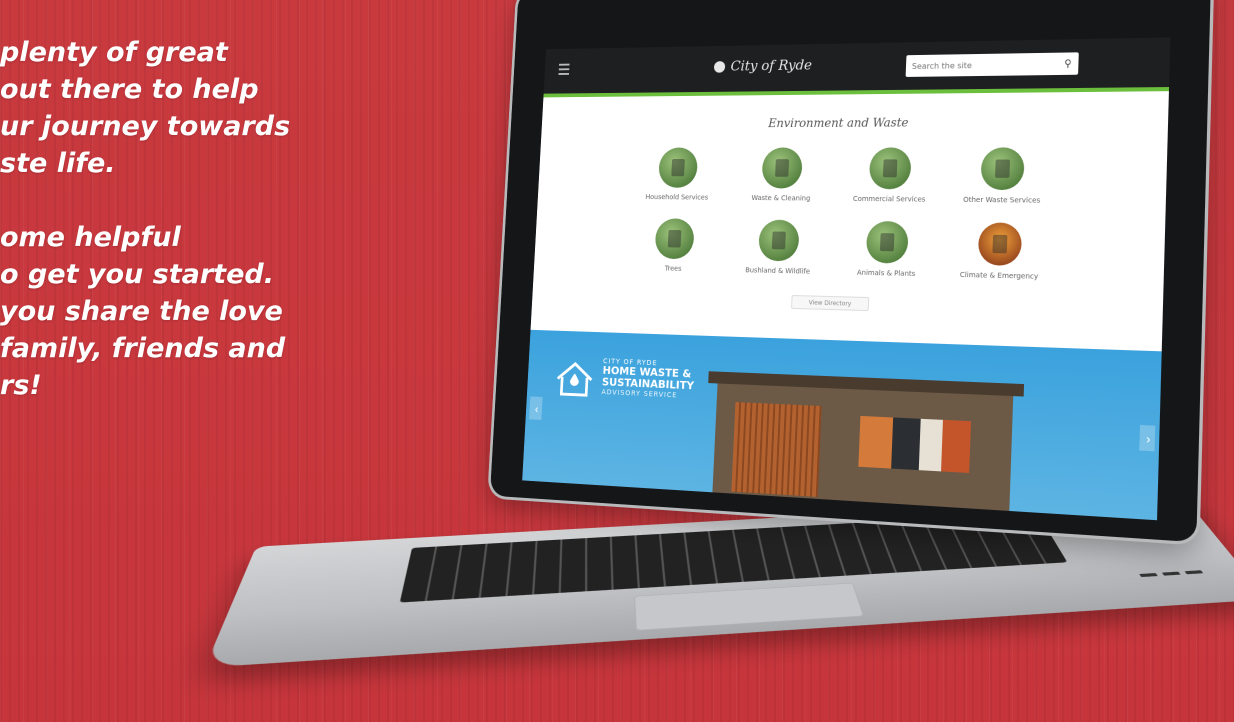 The height and width of the screenshot is (722, 1234). What do you see at coordinates (830, 303) in the screenshot?
I see `view-directory-button: View Directory` at bounding box center [830, 303].